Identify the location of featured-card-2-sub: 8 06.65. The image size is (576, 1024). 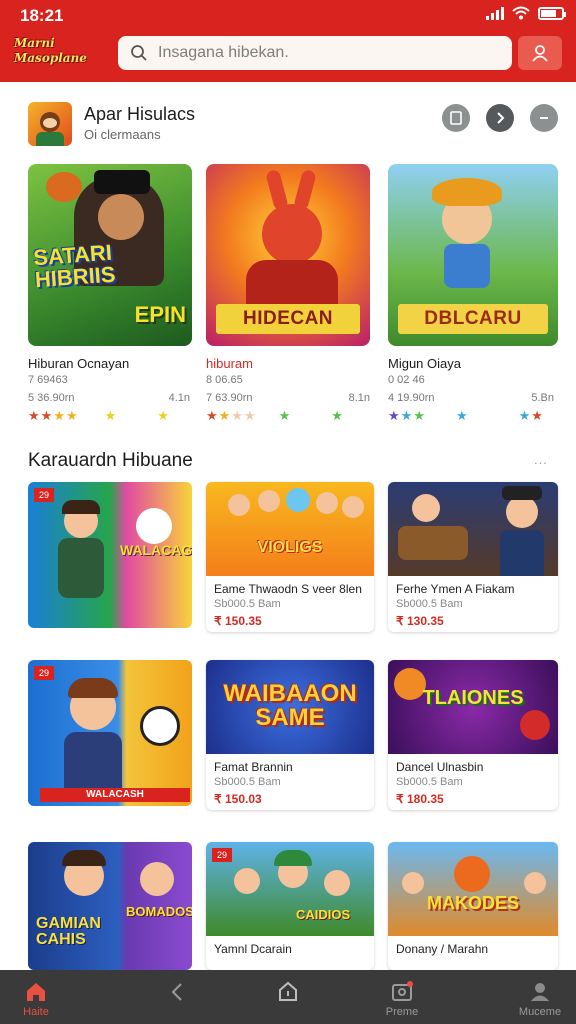
(224, 380).